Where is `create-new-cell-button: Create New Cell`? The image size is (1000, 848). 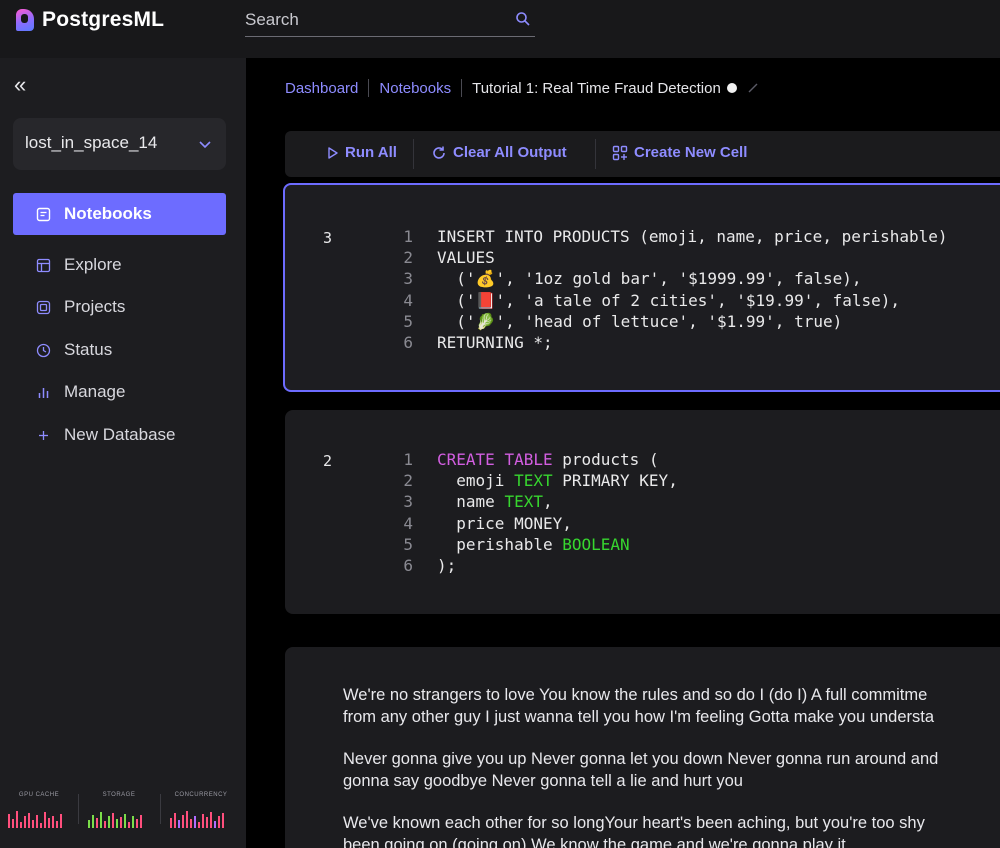
create-new-cell-button: Create New Cell is located at coordinates (679, 152).